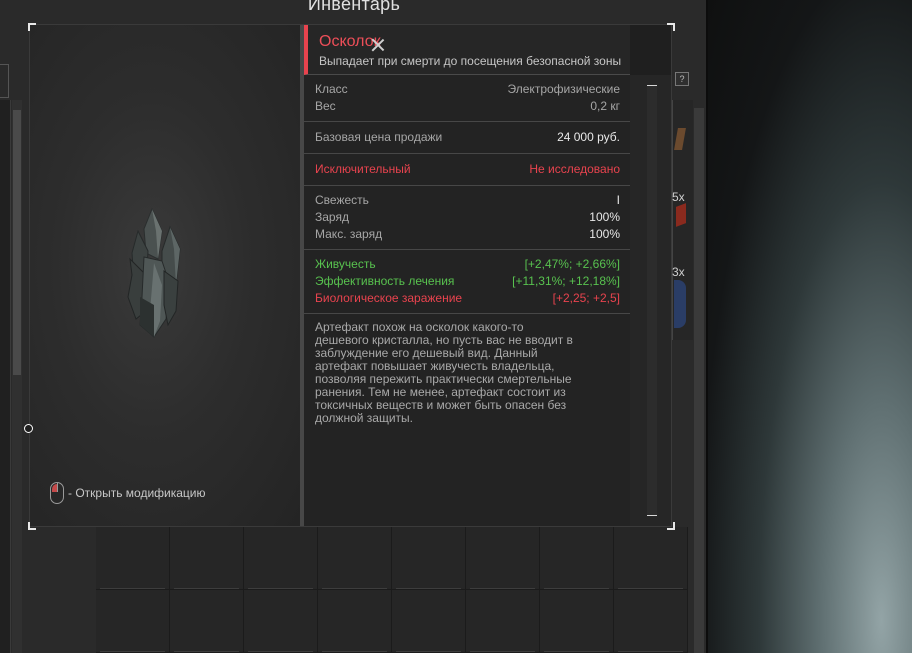 The width and height of the screenshot is (912, 653). Describe the element at coordinates (467, 89) in the screenshot. I see `stat-row: Класс Электрофизические` at that location.